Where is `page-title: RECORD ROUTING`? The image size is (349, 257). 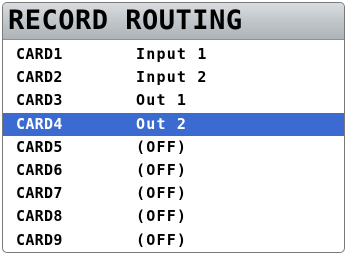 page-title: RECORD ROUTING is located at coordinates (125, 20).